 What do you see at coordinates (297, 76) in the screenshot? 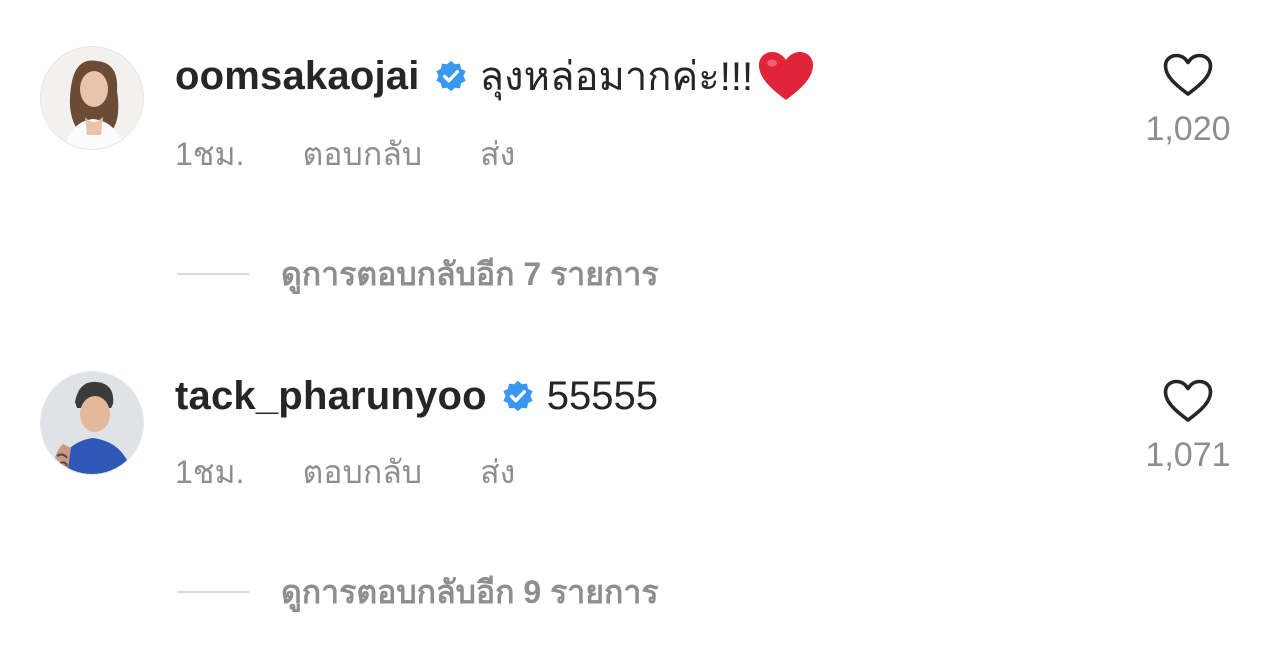
I see `username: oomsakaojai` at bounding box center [297, 76].